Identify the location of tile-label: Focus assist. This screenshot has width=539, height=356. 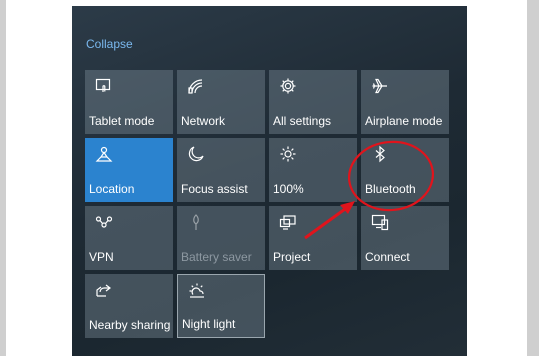
(214, 189).